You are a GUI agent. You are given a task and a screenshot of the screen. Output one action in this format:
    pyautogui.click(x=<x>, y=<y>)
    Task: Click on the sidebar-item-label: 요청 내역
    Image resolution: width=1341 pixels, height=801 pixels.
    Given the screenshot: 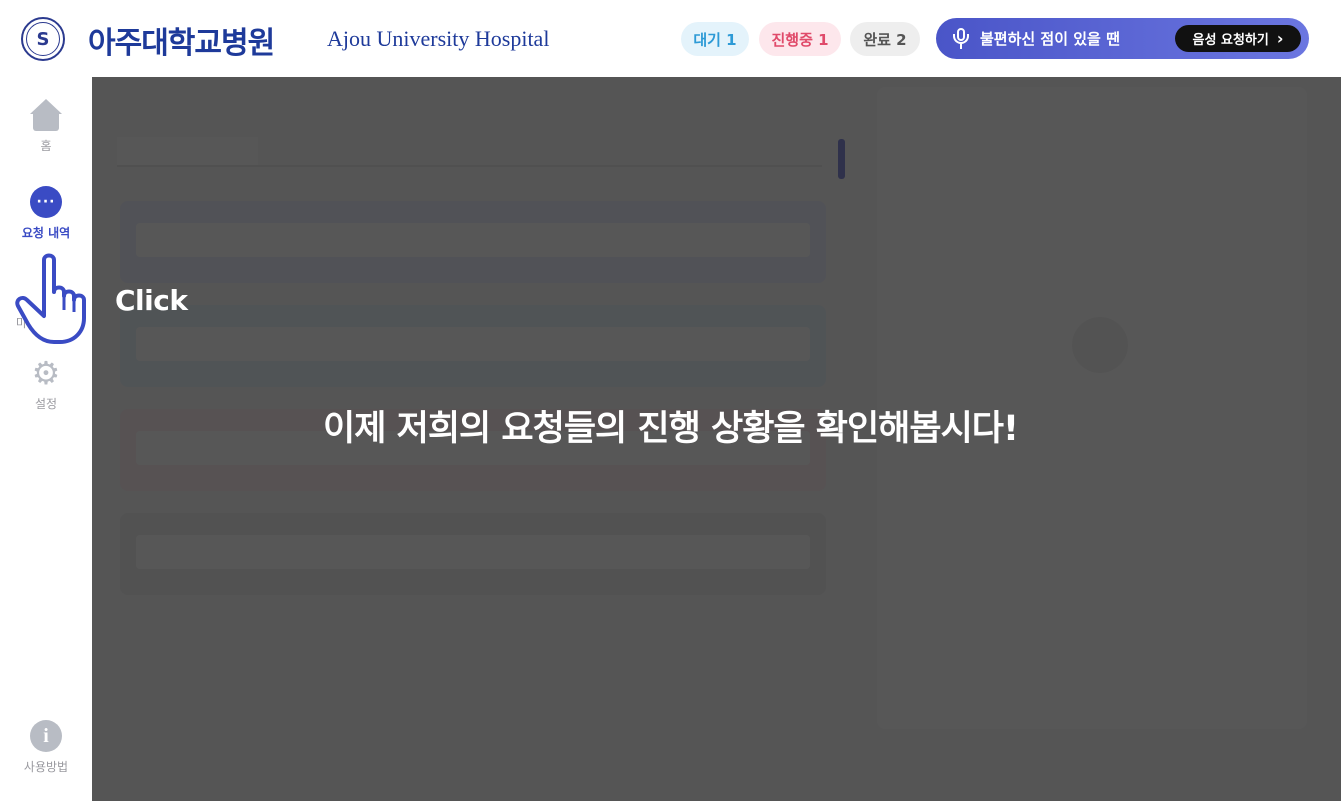 What is the action you would take?
    pyautogui.click(x=46, y=233)
    